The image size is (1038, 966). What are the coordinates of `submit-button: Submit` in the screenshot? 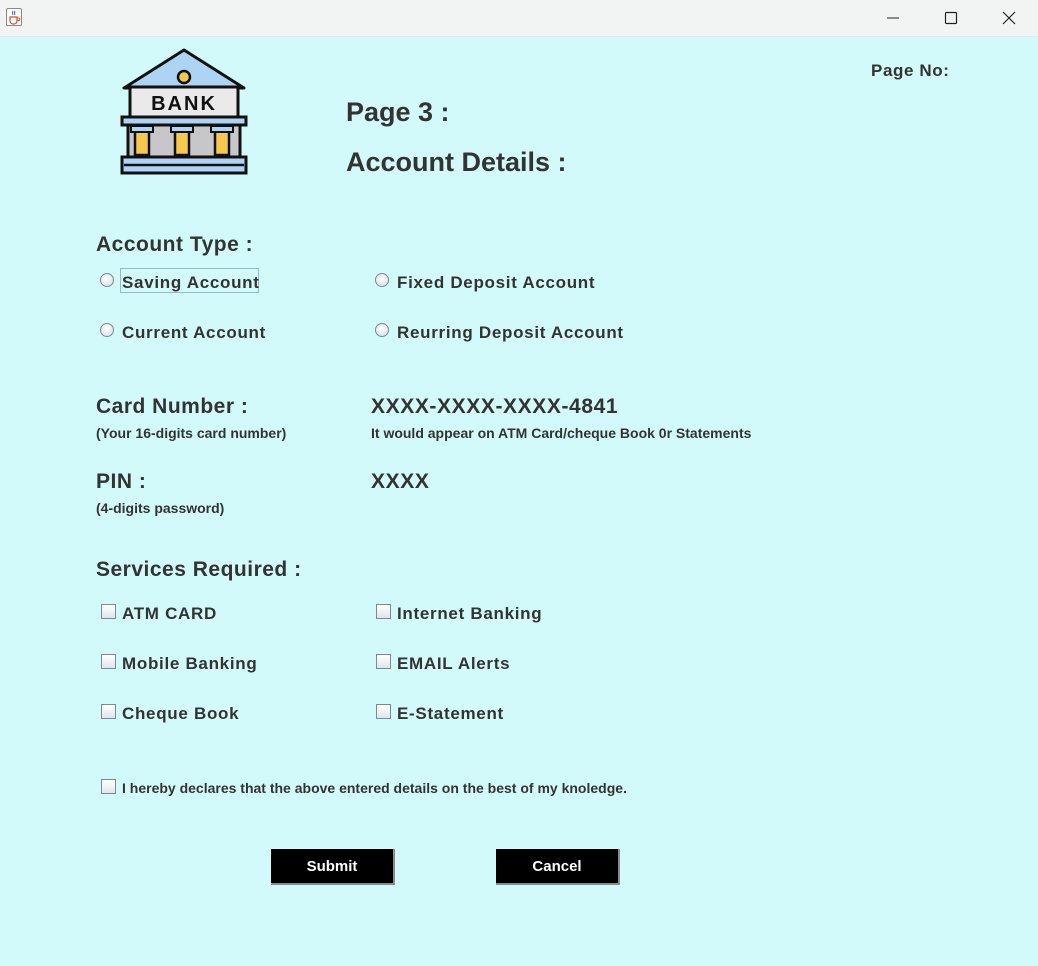 It's located at (333, 867).